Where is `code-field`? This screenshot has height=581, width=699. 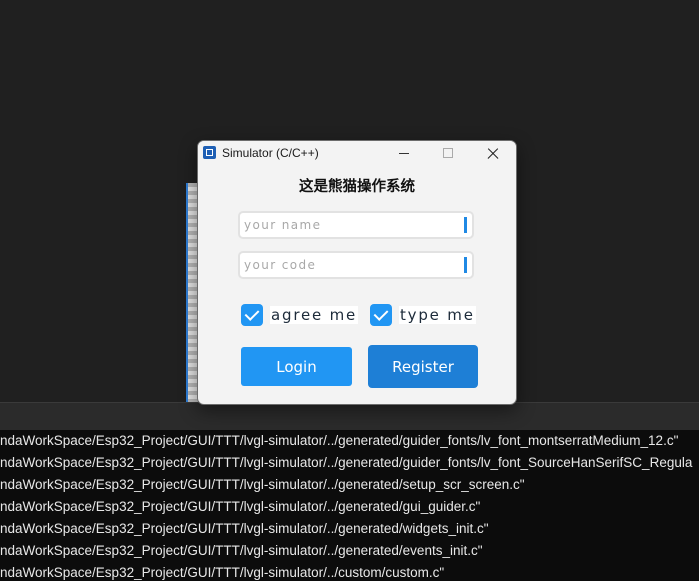
code-field is located at coordinates (356, 265).